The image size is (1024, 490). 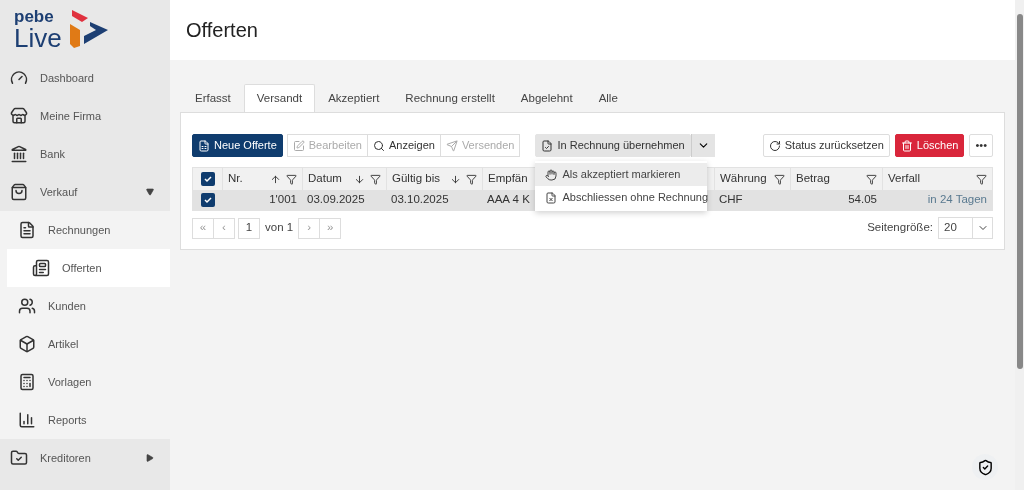 What do you see at coordinates (246, 179) in the screenshot?
I see `column-header: Nr.` at bounding box center [246, 179].